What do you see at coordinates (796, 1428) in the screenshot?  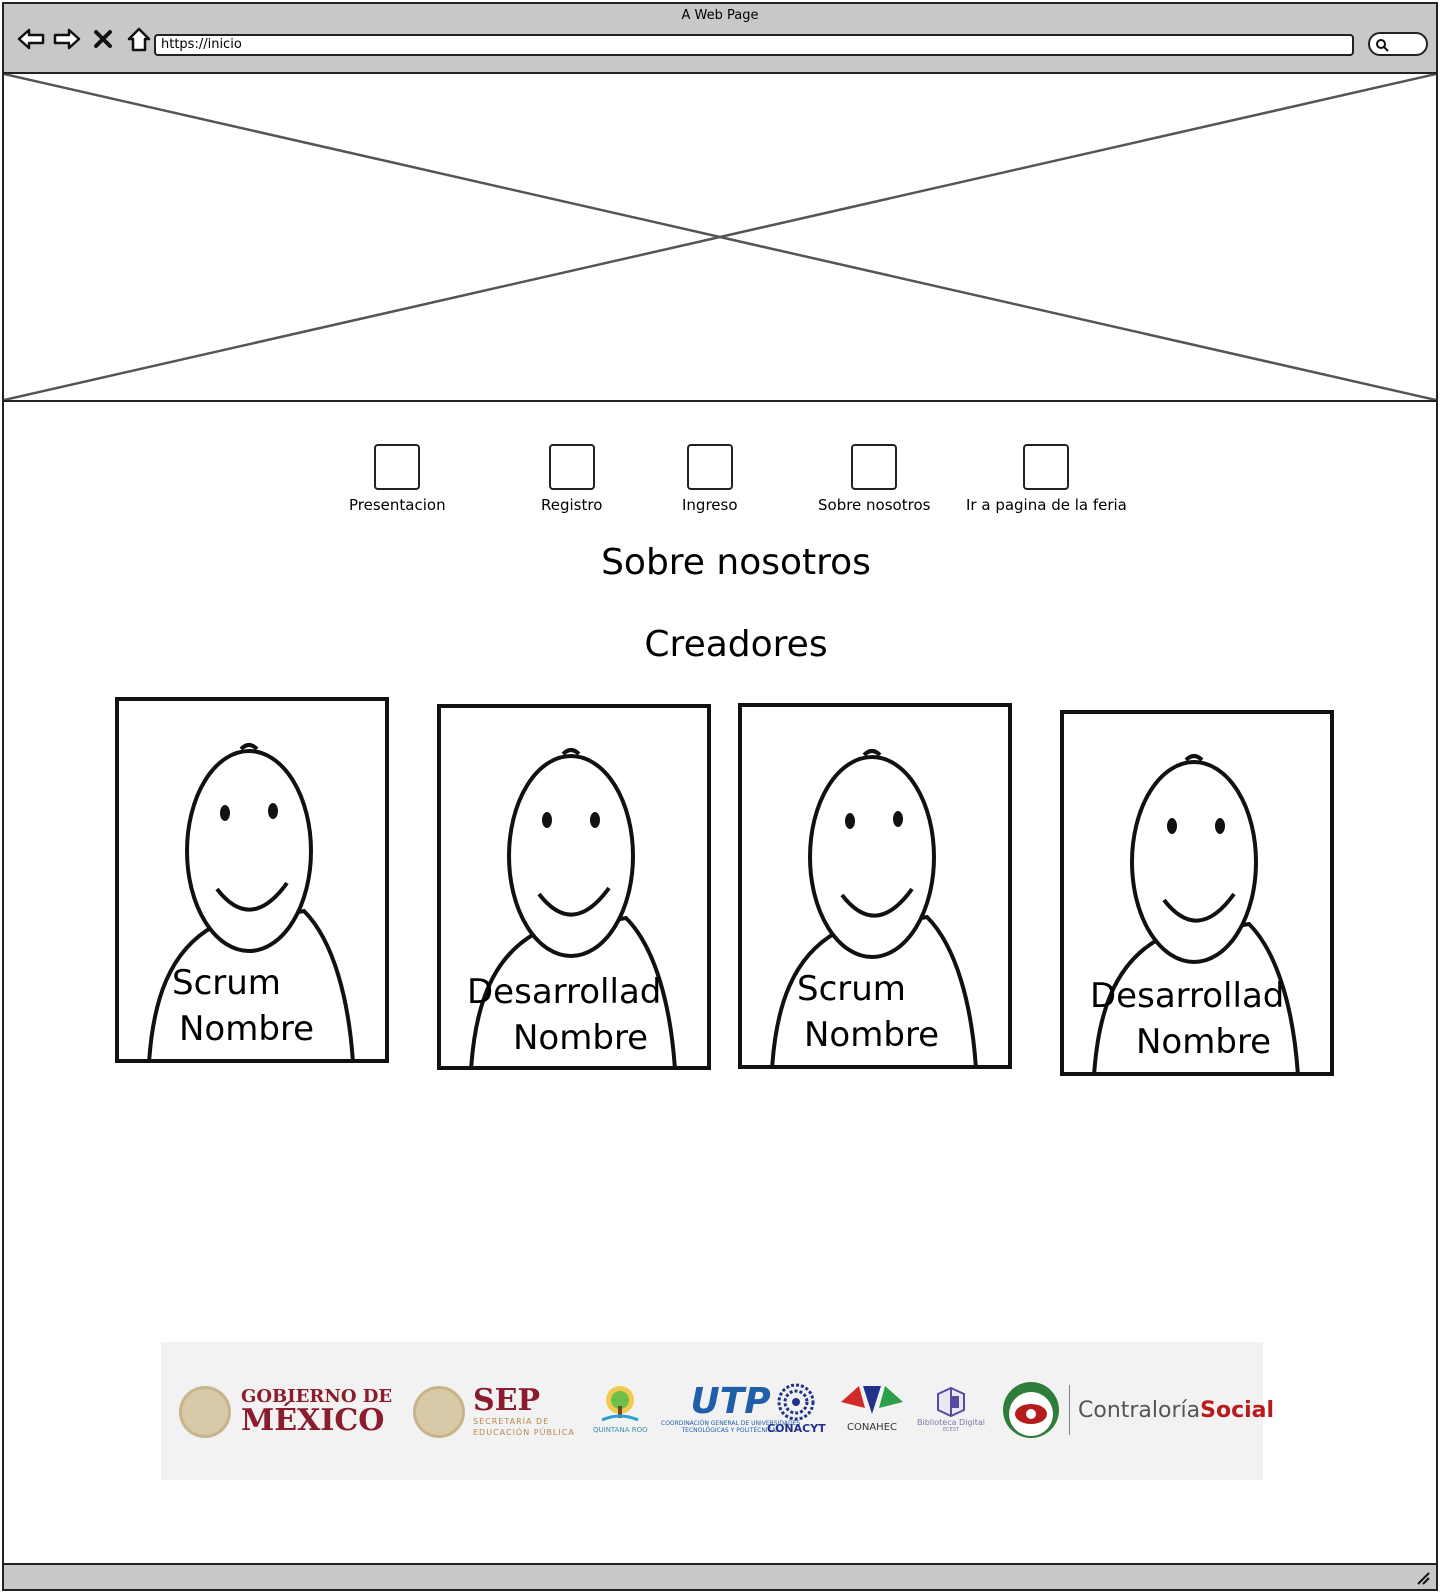 I see `conacyt-label: CONACYT` at bounding box center [796, 1428].